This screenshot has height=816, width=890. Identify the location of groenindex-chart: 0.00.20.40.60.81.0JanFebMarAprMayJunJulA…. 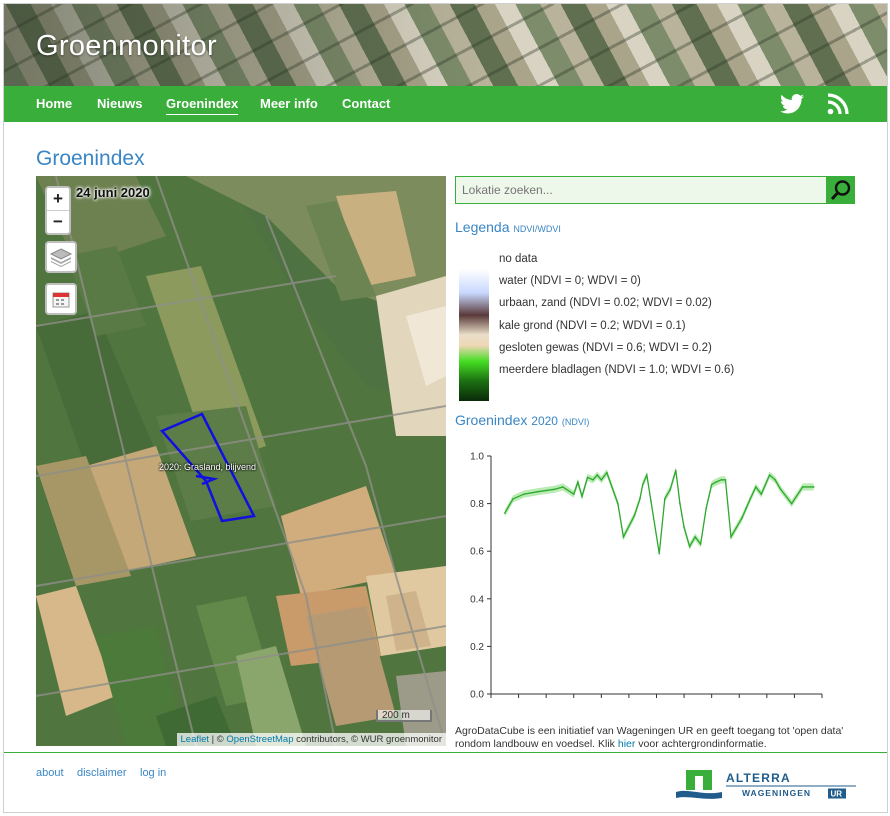
(646, 575).